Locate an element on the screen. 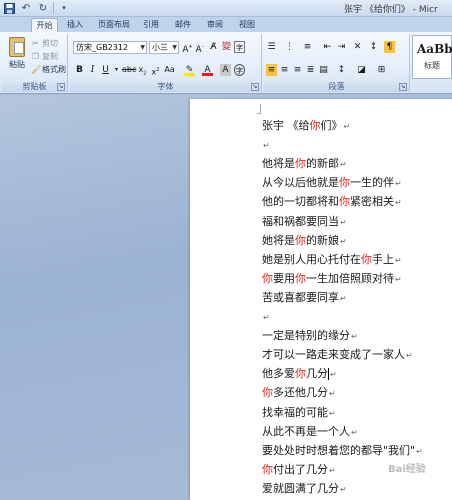 The width and height of the screenshot is (452, 500). tab-view: 视图 is located at coordinates (247, 25).